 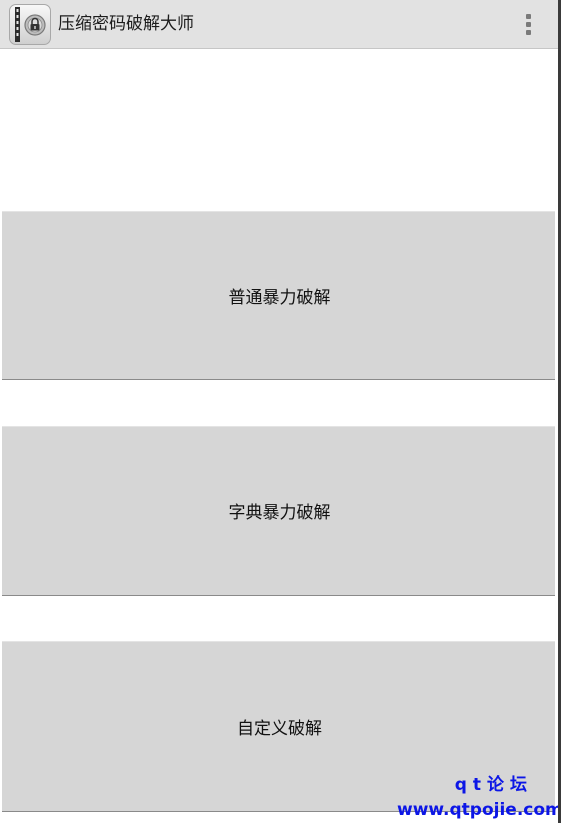 I want to click on archive-lock-icon, so click(x=30, y=24).